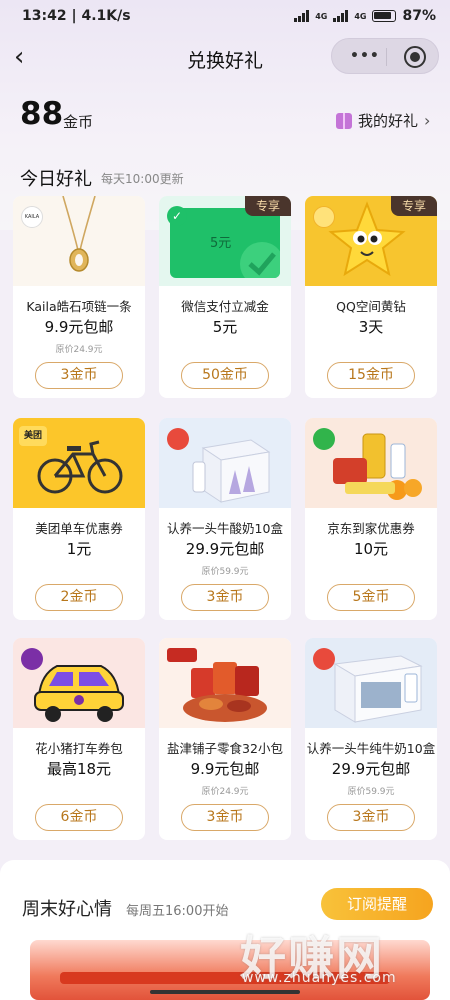 The image size is (450, 1000). Describe the element at coordinates (79, 693) in the screenshot. I see `yellow-car-icon` at that location.